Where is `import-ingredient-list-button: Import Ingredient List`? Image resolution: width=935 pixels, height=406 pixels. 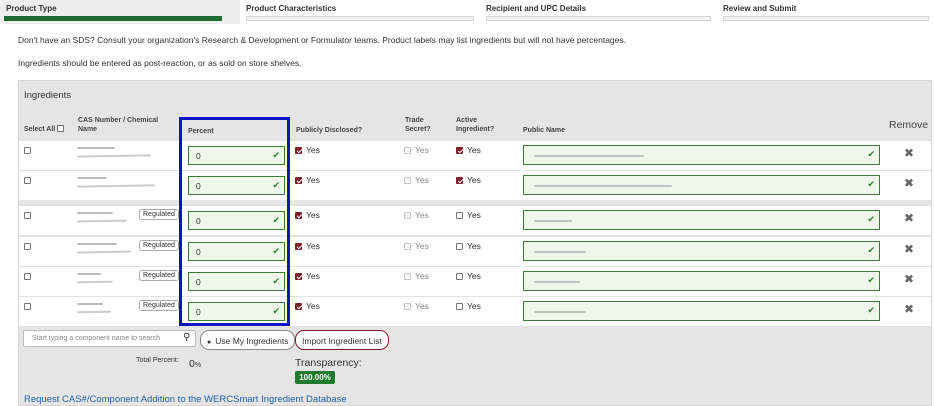
import-ingredient-list-button: Import Ingredient List is located at coordinates (342, 340).